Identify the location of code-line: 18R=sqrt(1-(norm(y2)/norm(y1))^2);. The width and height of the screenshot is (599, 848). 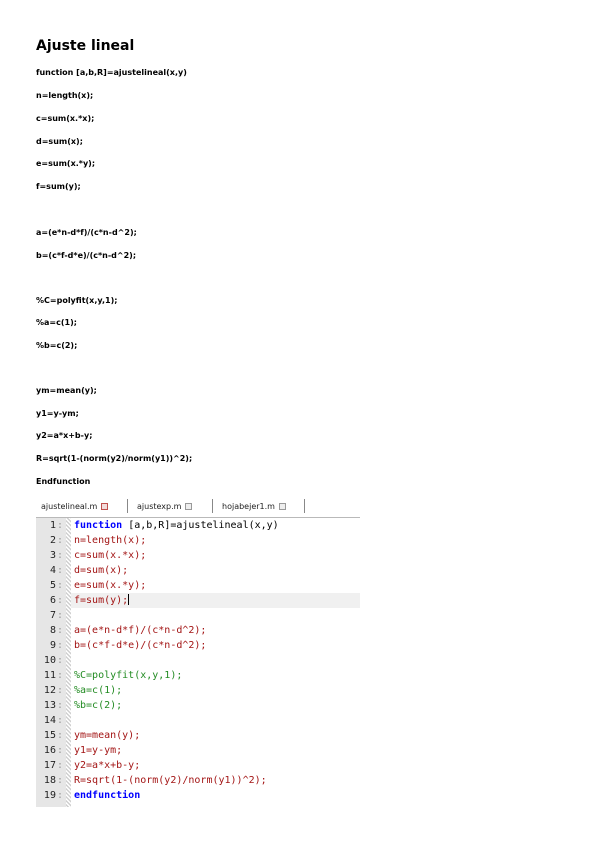
(219, 780).